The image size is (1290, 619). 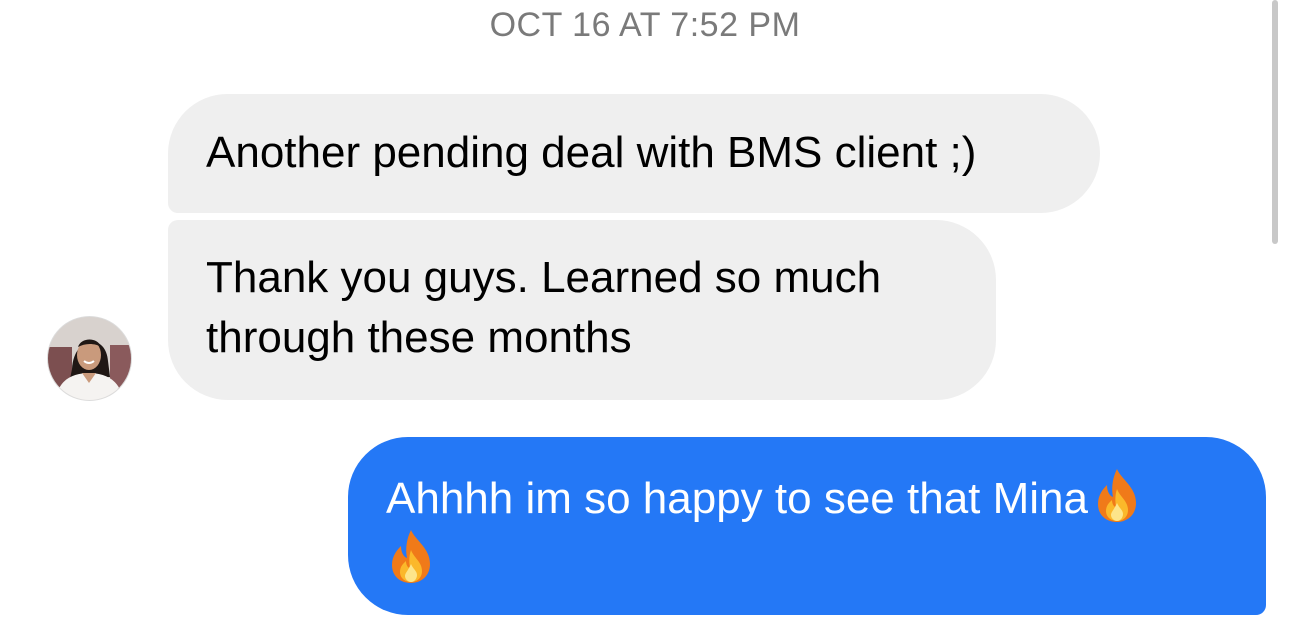 What do you see at coordinates (1275, 122) in the screenshot?
I see `scrollbar` at bounding box center [1275, 122].